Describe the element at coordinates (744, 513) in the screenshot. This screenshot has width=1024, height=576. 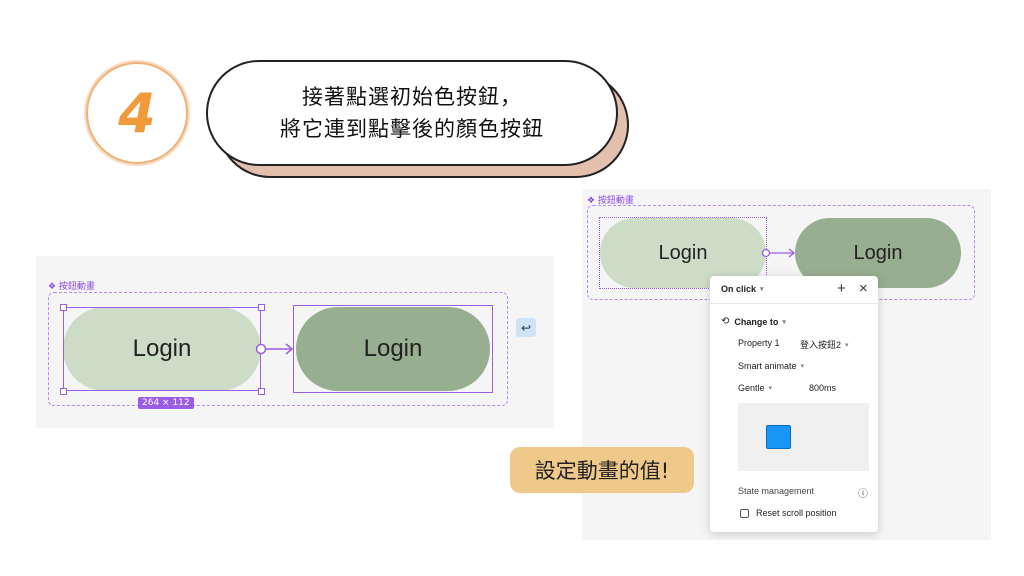
I see `checkbox-box` at that location.